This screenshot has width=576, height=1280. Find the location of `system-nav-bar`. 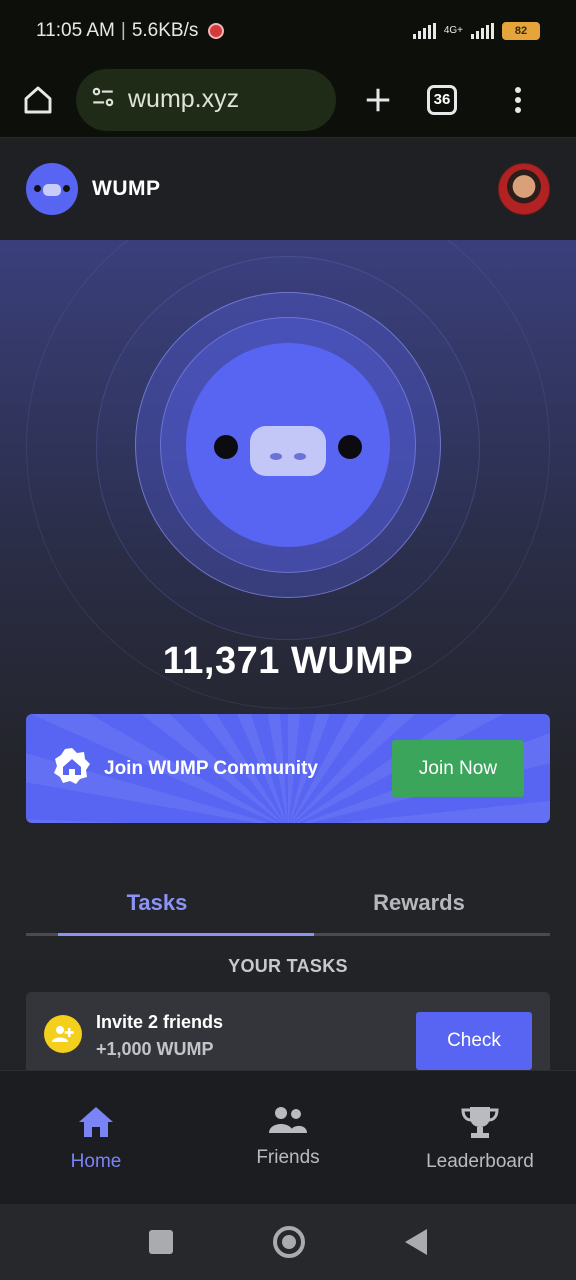

system-nav-bar is located at coordinates (288, 1242).